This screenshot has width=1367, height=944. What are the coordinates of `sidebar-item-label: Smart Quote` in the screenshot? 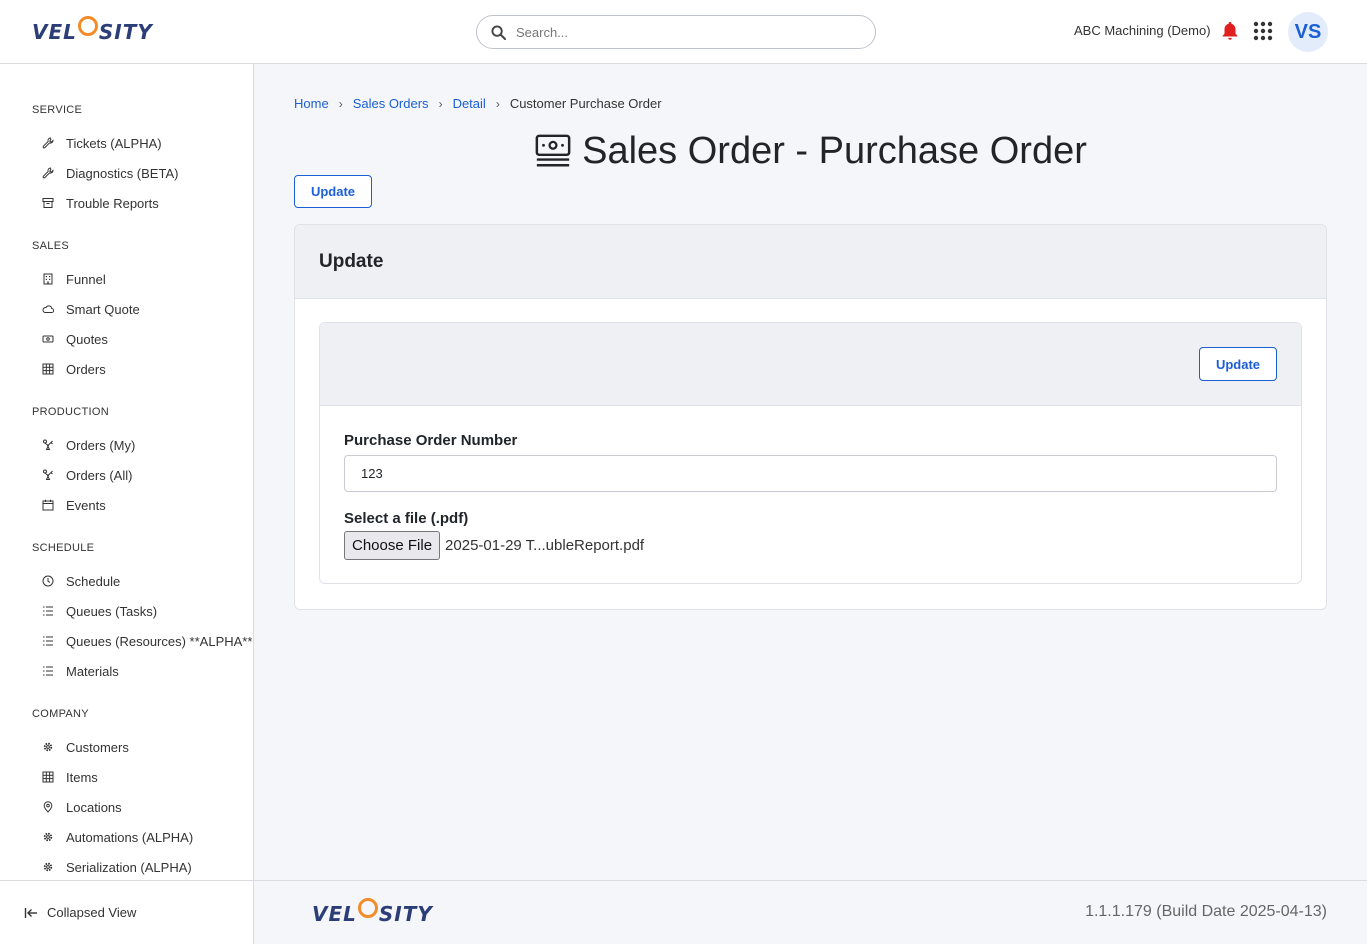 It's located at (103, 309).